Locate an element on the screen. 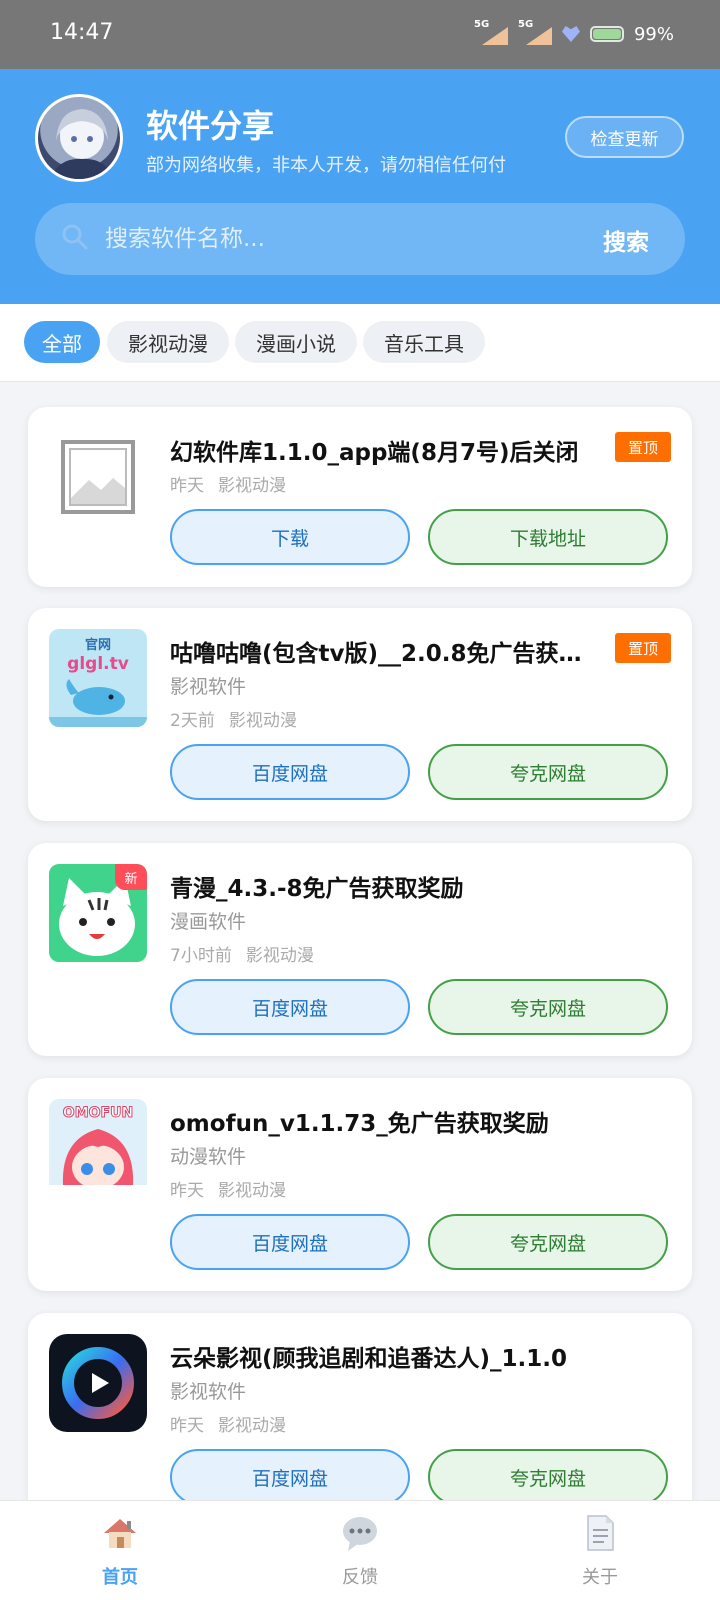 The image size is (720, 1600). search-input is located at coordinates (335, 239).